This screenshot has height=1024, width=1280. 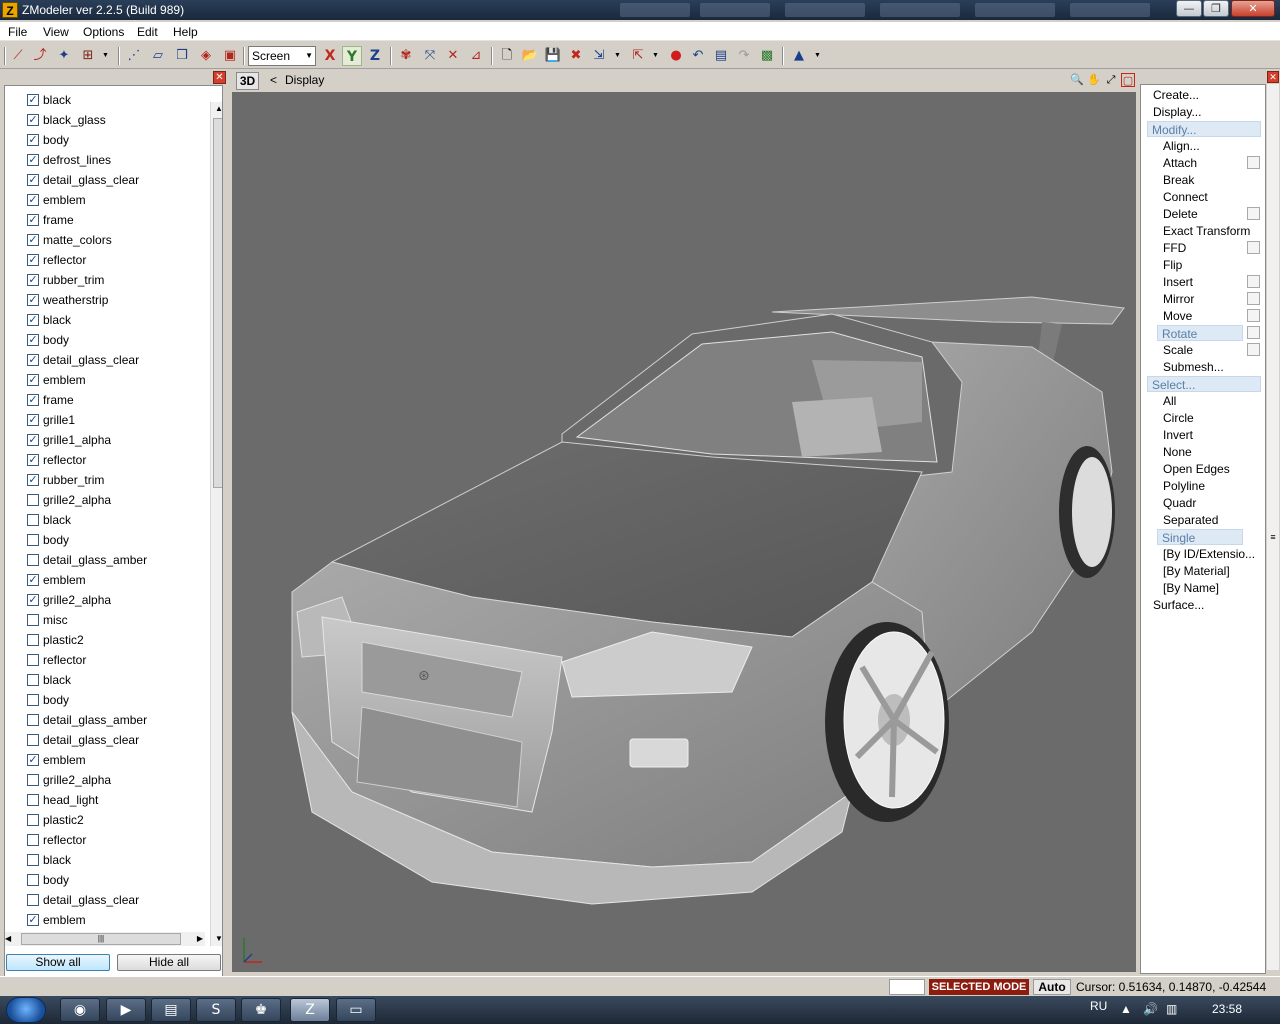 What do you see at coordinates (375, 56) in the screenshot?
I see `axis-z-toggle: Z` at bounding box center [375, 56].